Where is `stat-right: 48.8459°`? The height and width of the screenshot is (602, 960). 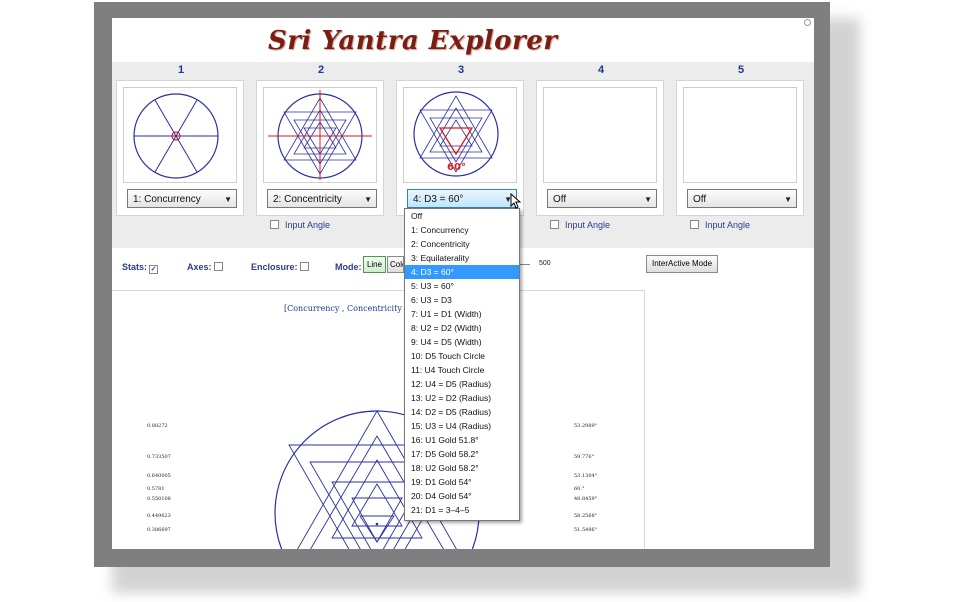
stat-right: 48.8459° is located at coordinates (586, 499).